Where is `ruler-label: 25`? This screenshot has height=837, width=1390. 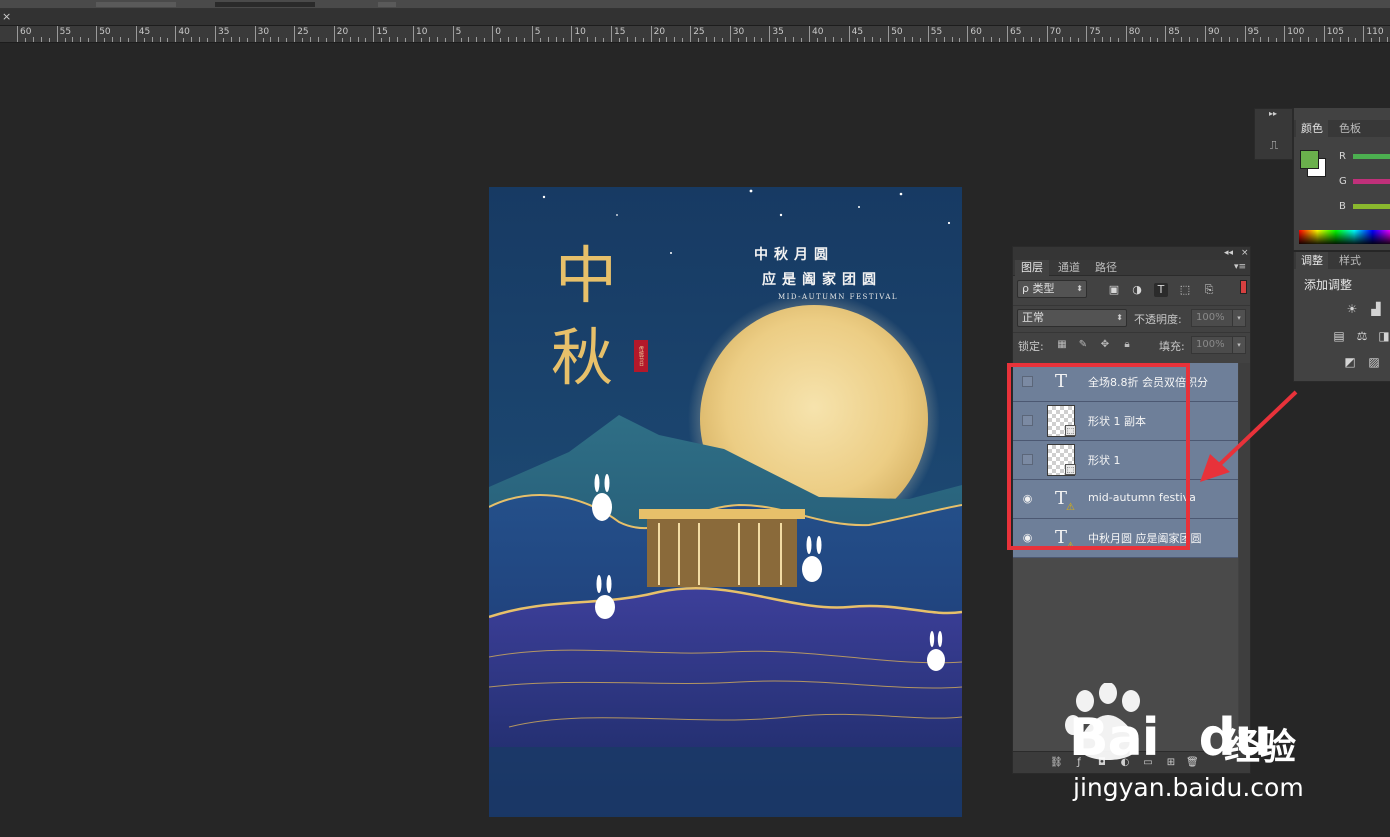 ruler-label: 25 is located at coordinates (303, 32).